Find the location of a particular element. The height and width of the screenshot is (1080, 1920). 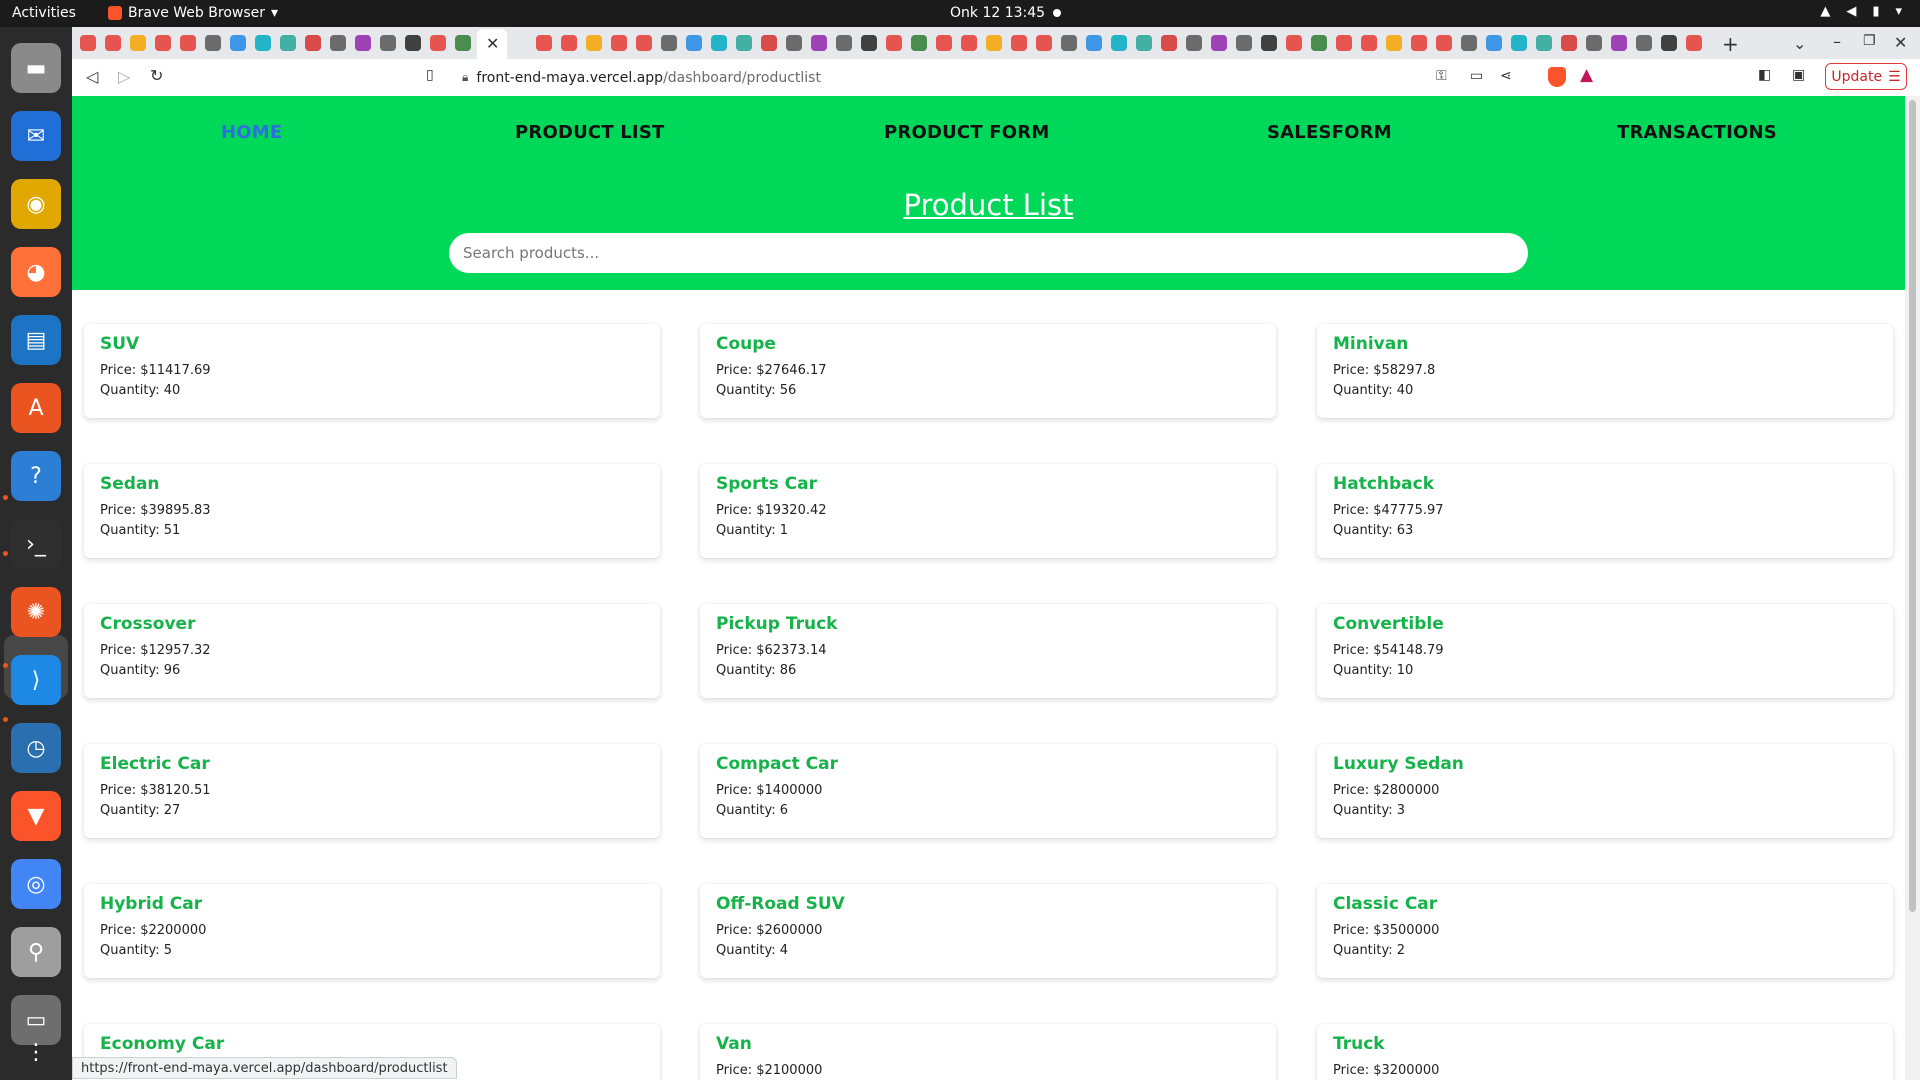

minimize-icon: – is located at coordinates (1837, 41).